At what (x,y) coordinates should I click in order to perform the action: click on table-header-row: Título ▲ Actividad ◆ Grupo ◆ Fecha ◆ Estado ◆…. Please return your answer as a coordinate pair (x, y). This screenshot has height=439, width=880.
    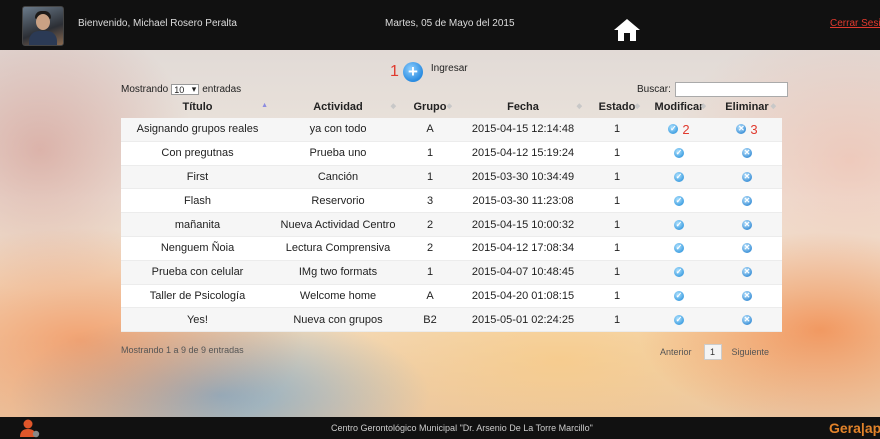
    Looking at the image, I should click on (451, 107).